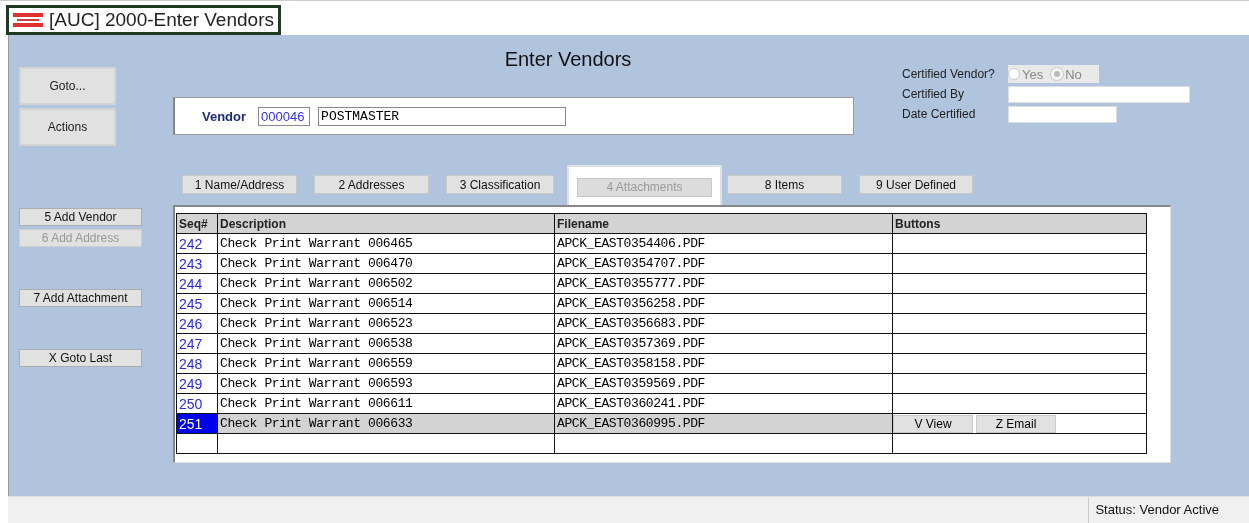 This screenshot has width=1249, height=523. I want to click on certified-by-label: Certified By, so click(934, 94).